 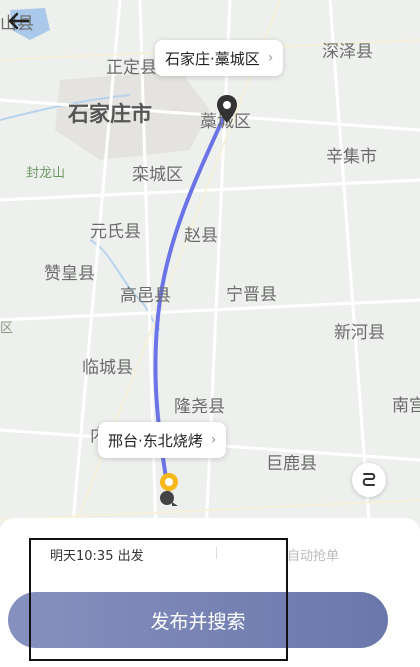 What do you see at coordinates (201, 236) in the screenshot?
I see `map-label: 赵县` at bounding box center [201, 236].